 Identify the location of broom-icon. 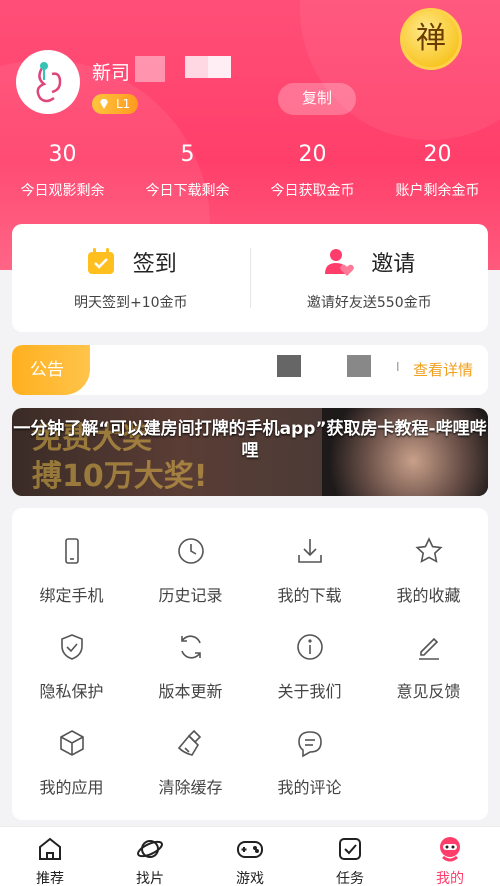
(189, 742).